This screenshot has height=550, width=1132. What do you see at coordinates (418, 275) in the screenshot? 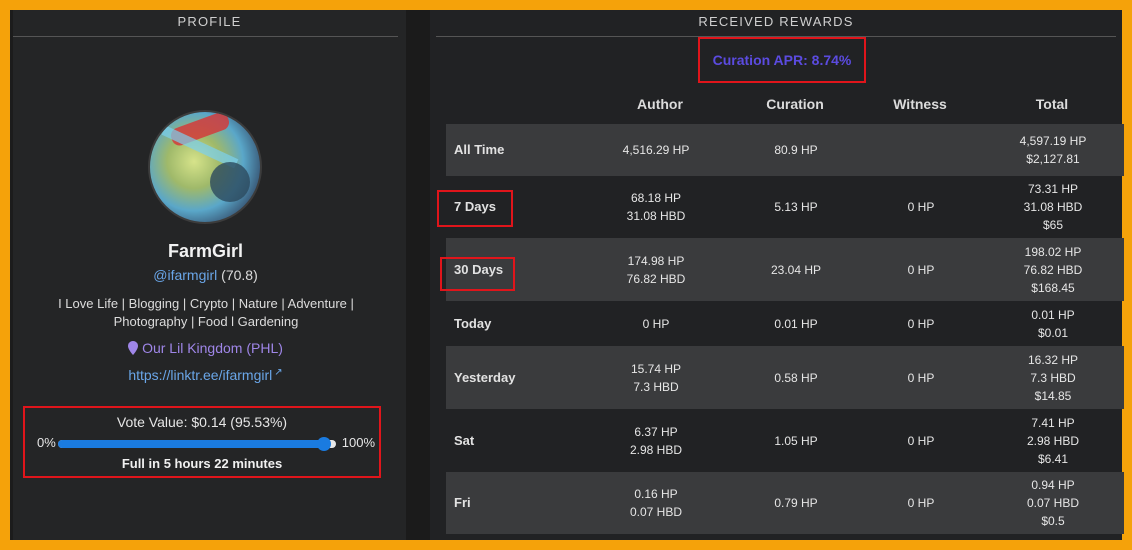
I see `panel-divider` at bounding box center [418, 275].